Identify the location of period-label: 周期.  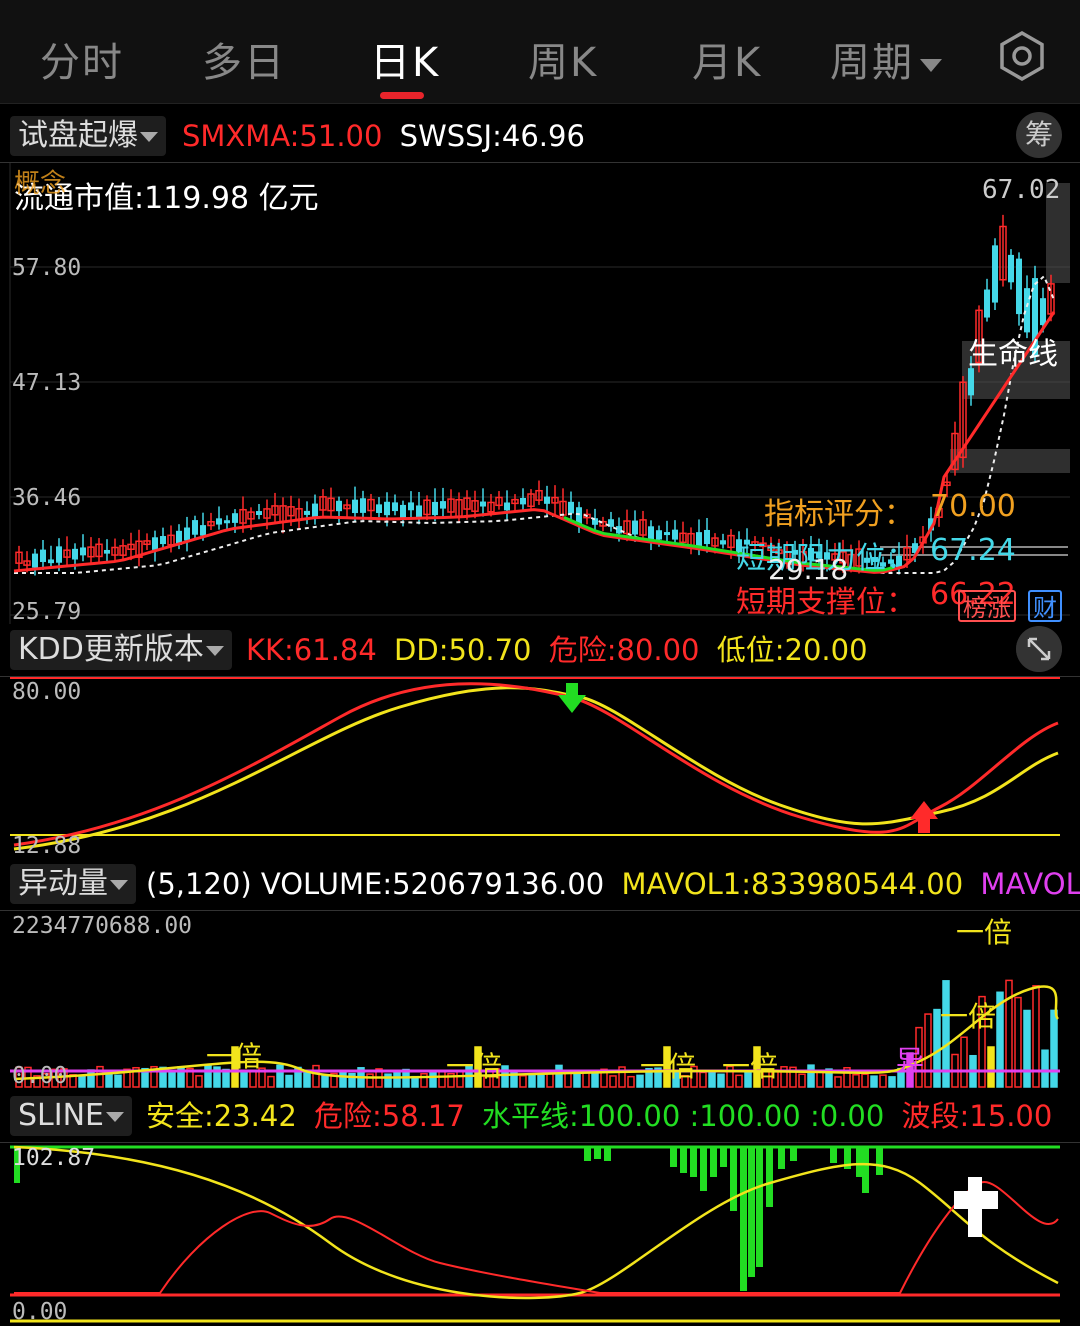
(872, 63).